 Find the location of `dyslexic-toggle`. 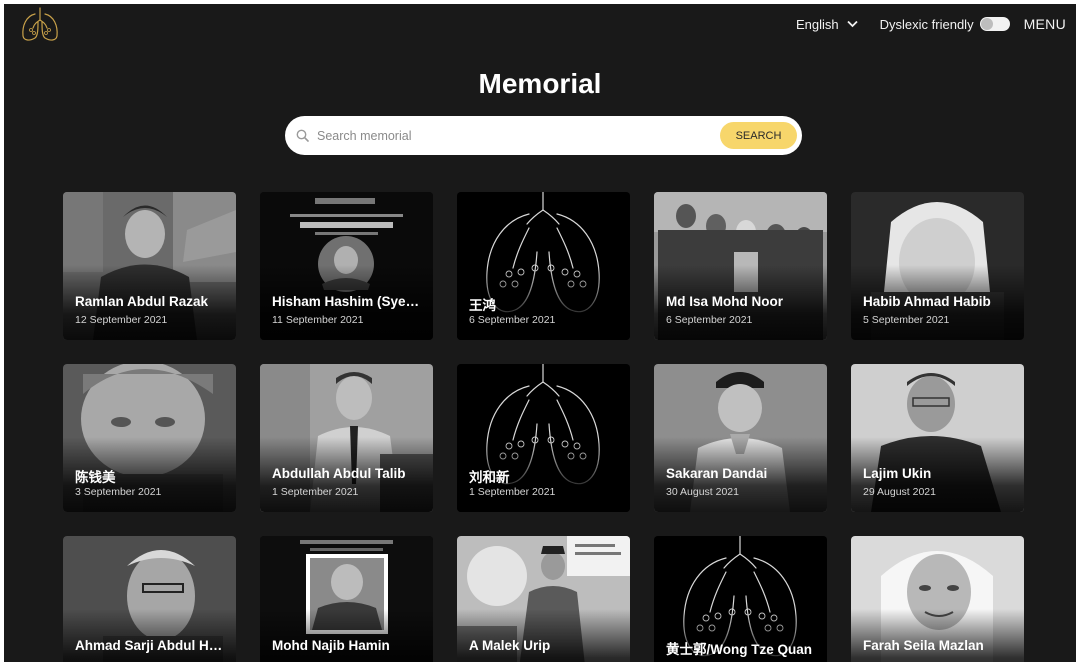

dyslexic-toggle is located at coordinates (994, 24).